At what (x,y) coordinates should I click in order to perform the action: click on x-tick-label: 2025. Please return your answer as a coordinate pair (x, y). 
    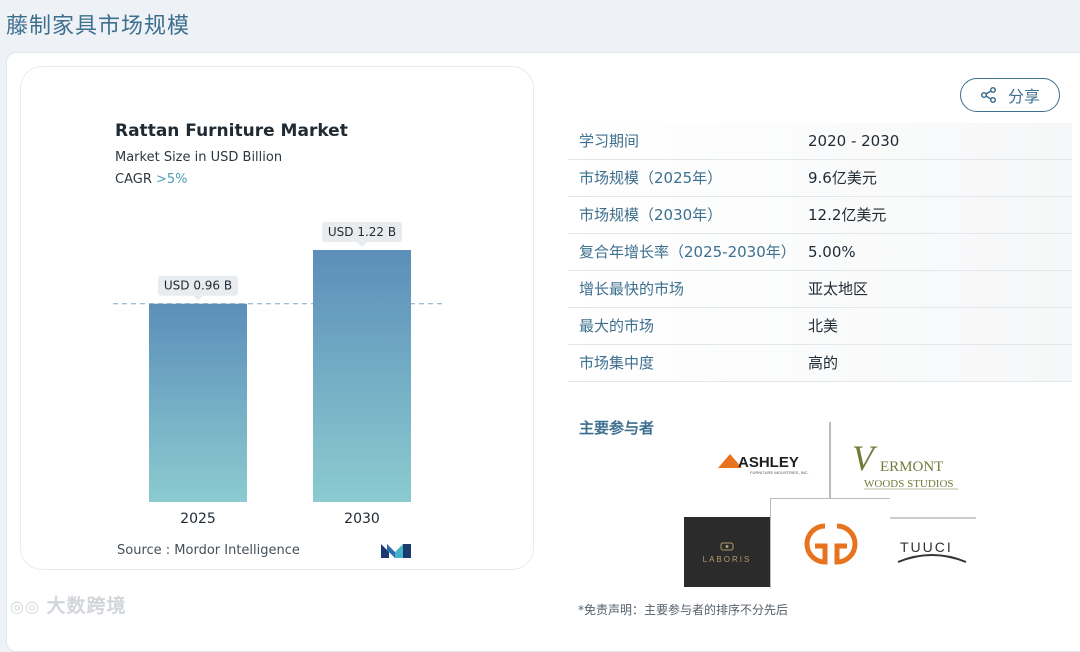
    Looking at the image, I should click on (198, 519).